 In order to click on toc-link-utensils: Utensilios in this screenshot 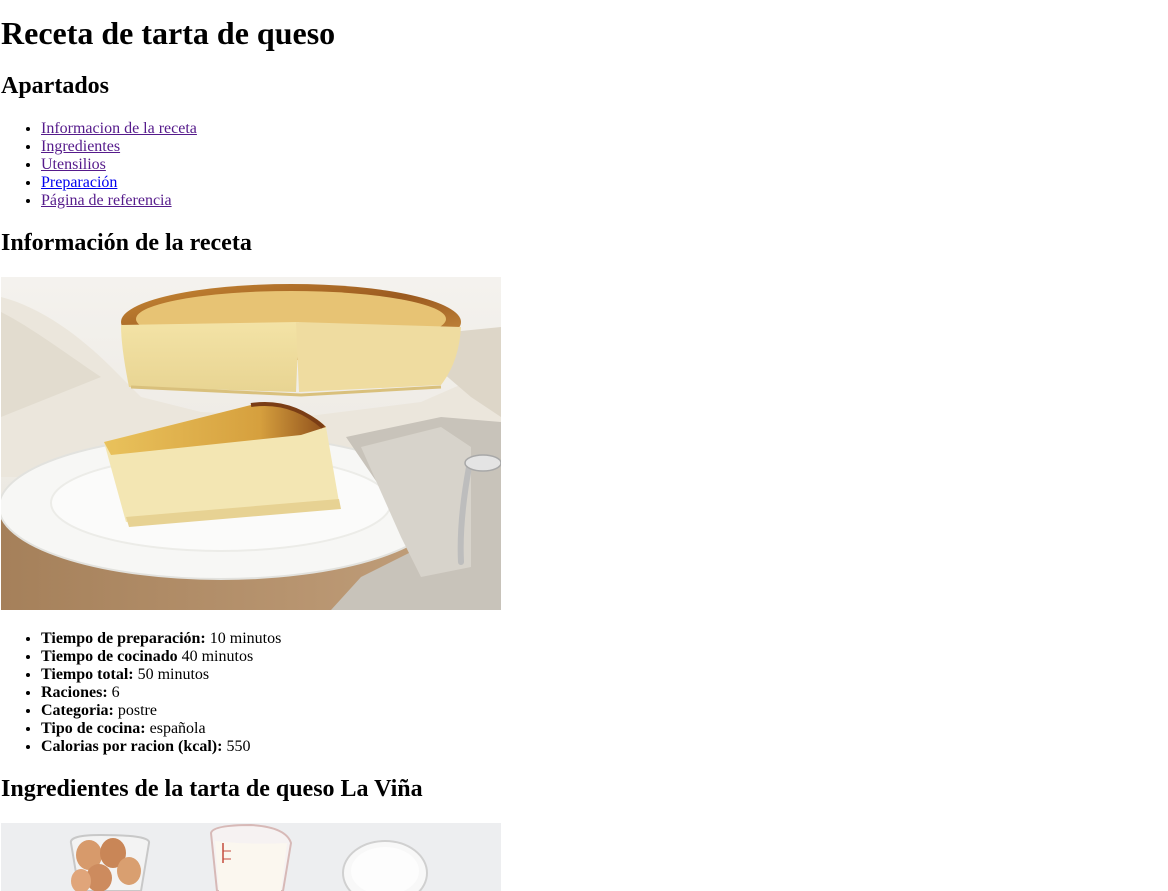, I will do `click(73, 164)`.